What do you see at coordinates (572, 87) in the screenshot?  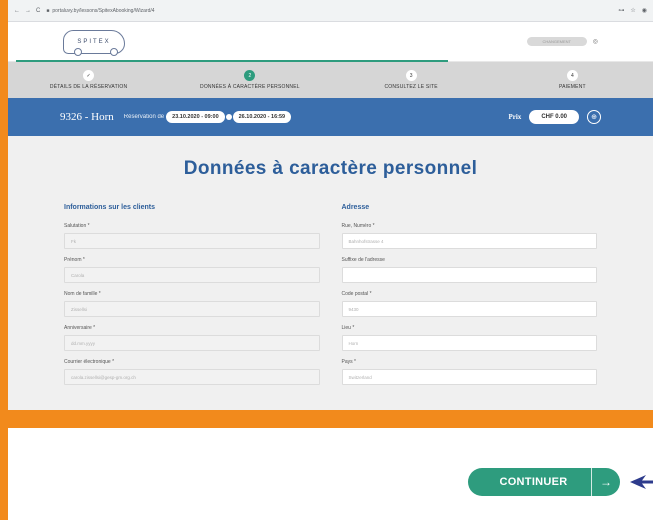 I see `step-label: PAIEMENT` at bounding box center [572, 87].